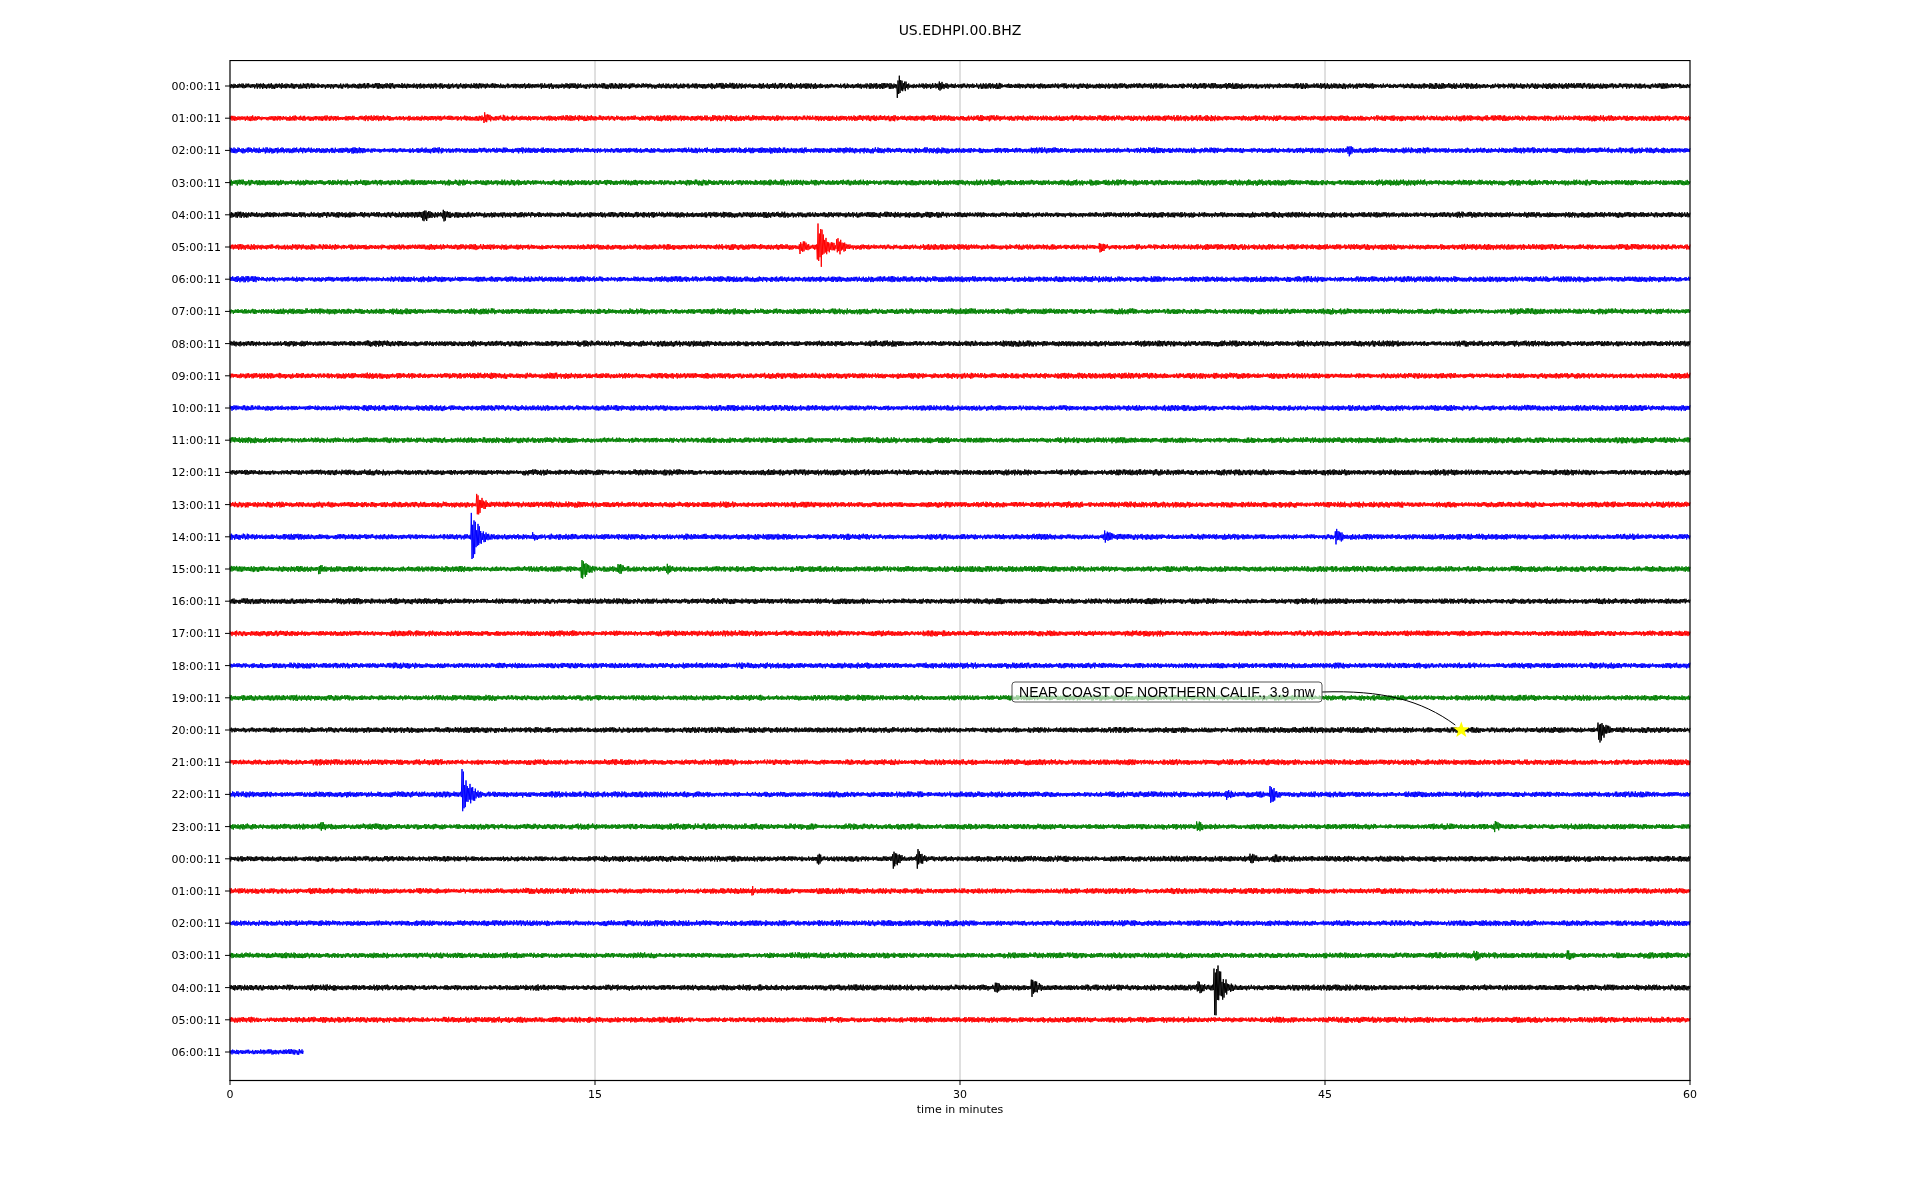 This screenshot has height=1200, width=1920. I want to click on row-time-label: 09:00:11, so click(196, 376).